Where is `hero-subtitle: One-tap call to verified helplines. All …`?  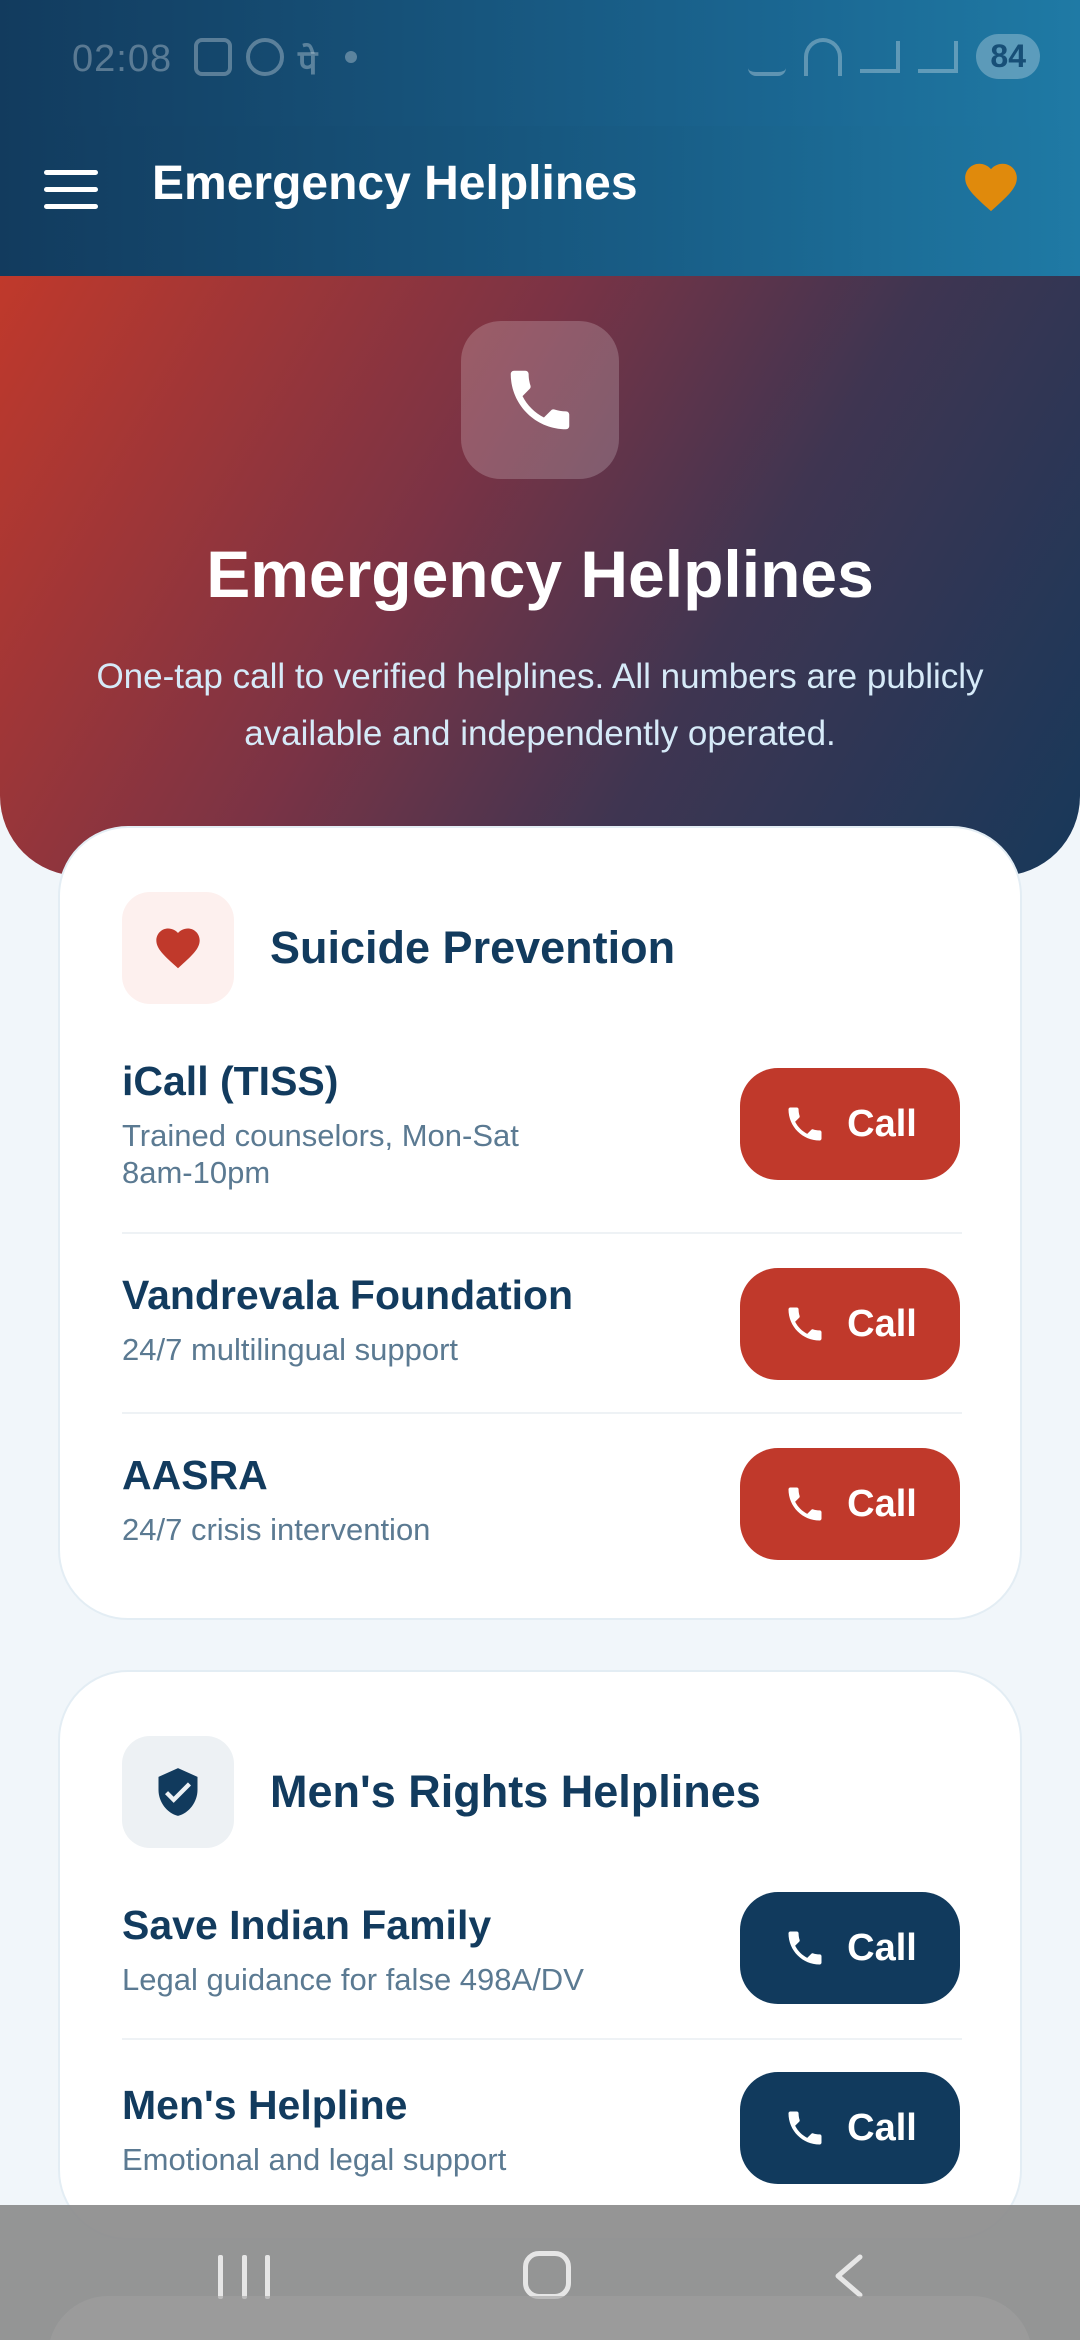 hero-subtitle: One-tap call to verified helplines. All … is located at coordinates (540, 705).